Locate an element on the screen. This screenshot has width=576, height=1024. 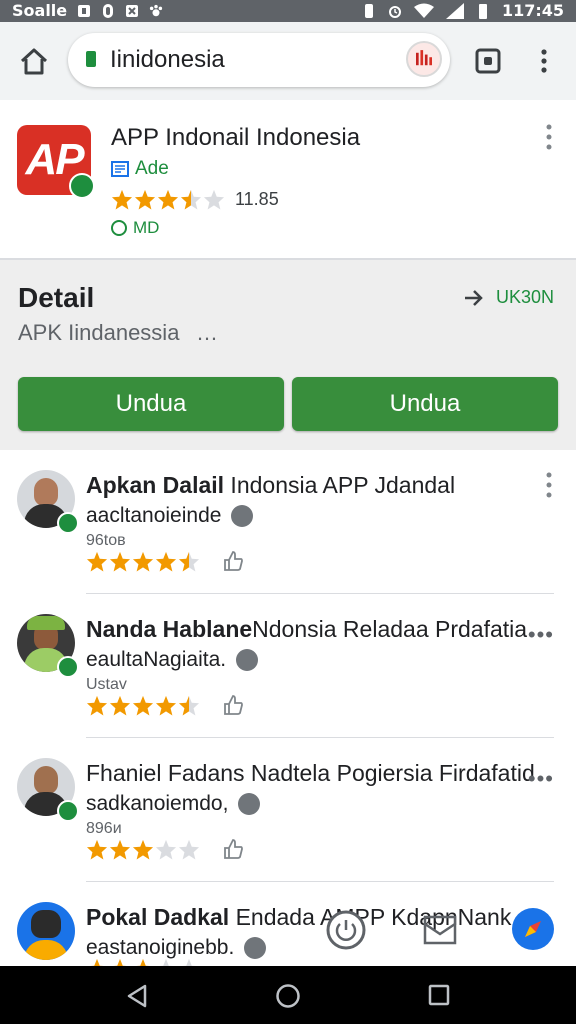
back-icon is located at coordinates (137, 996).